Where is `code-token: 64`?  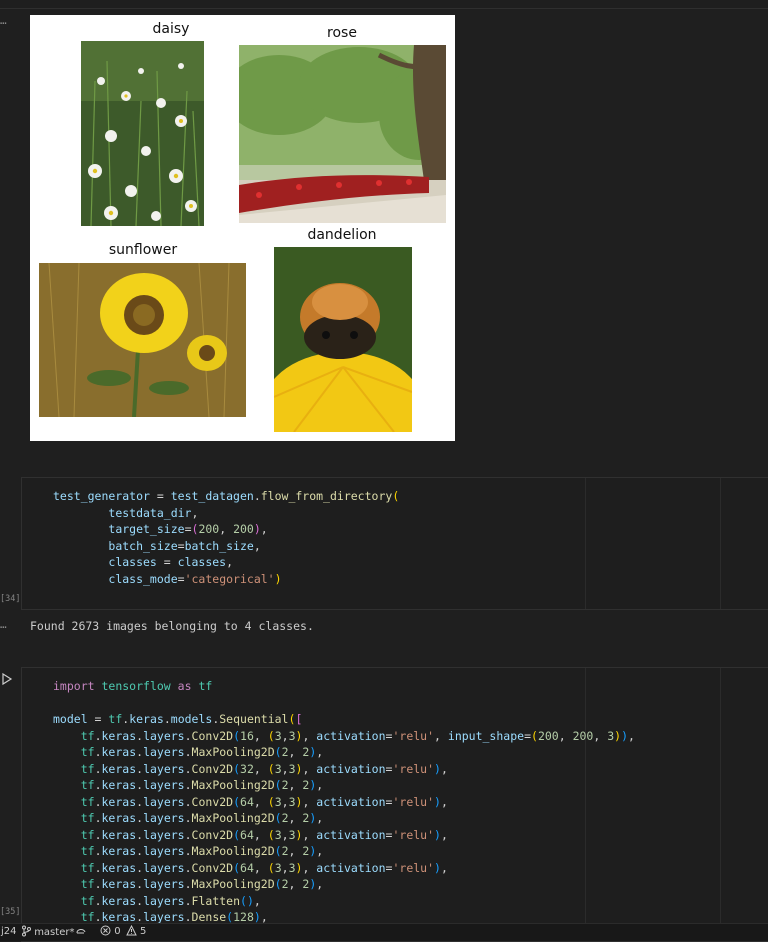 code-token: 64 is located at coordinates (247, 834).